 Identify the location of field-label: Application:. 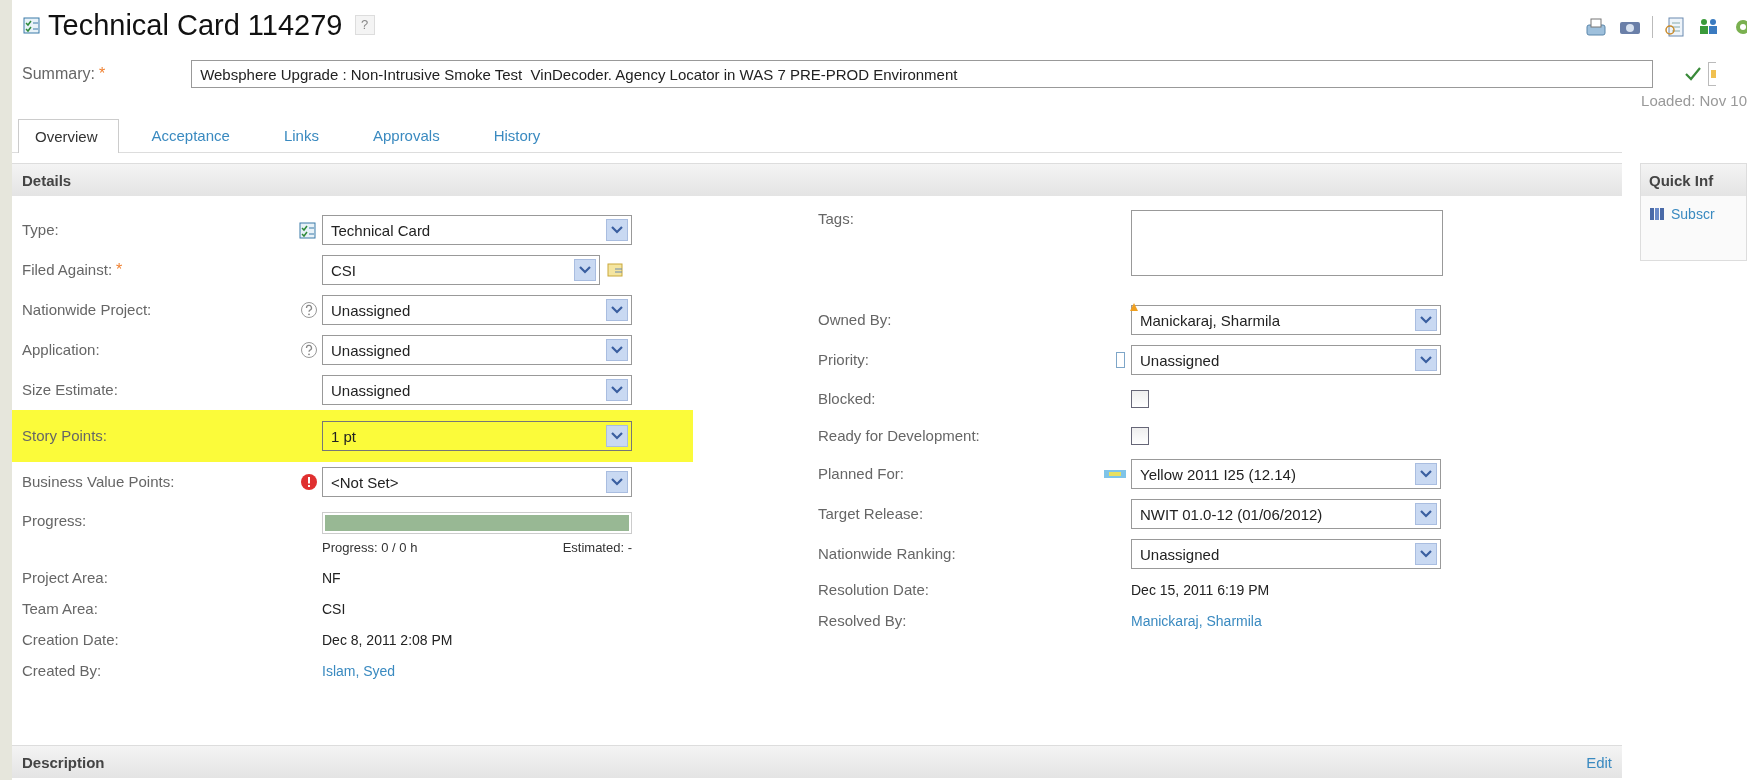
(61, 349).